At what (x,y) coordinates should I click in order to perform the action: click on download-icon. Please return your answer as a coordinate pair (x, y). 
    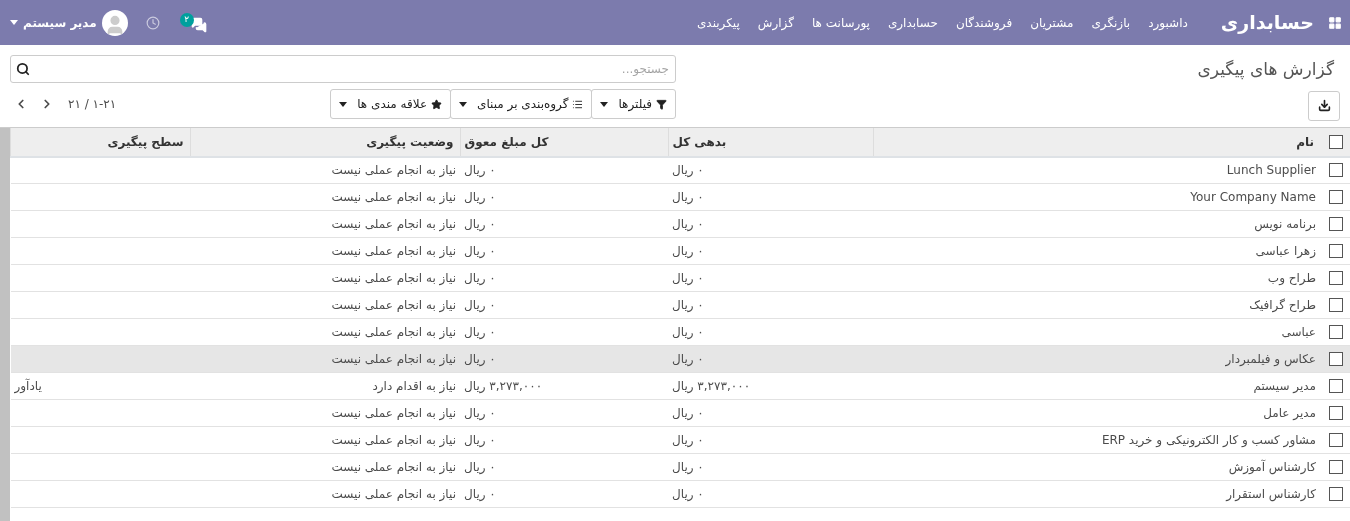
    Looking at the image, I should click on (1324, 105).